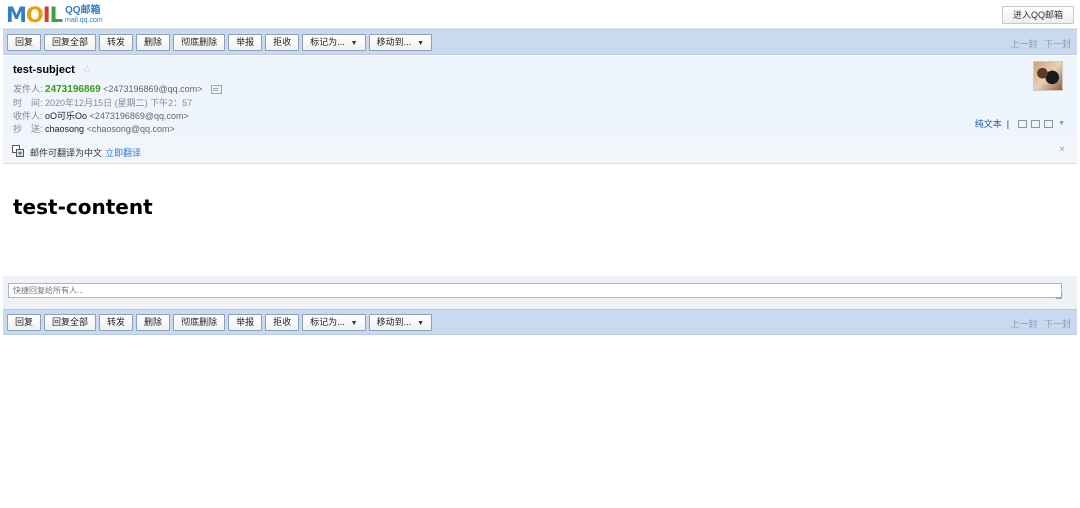 Image resolution: width=1080 pixels, height=508 pixels. What do you see at coordinates (66, 153) in the screenshot?
I see `translate-text: 邮件可翻译为中文` at bounding box center [66, 153].